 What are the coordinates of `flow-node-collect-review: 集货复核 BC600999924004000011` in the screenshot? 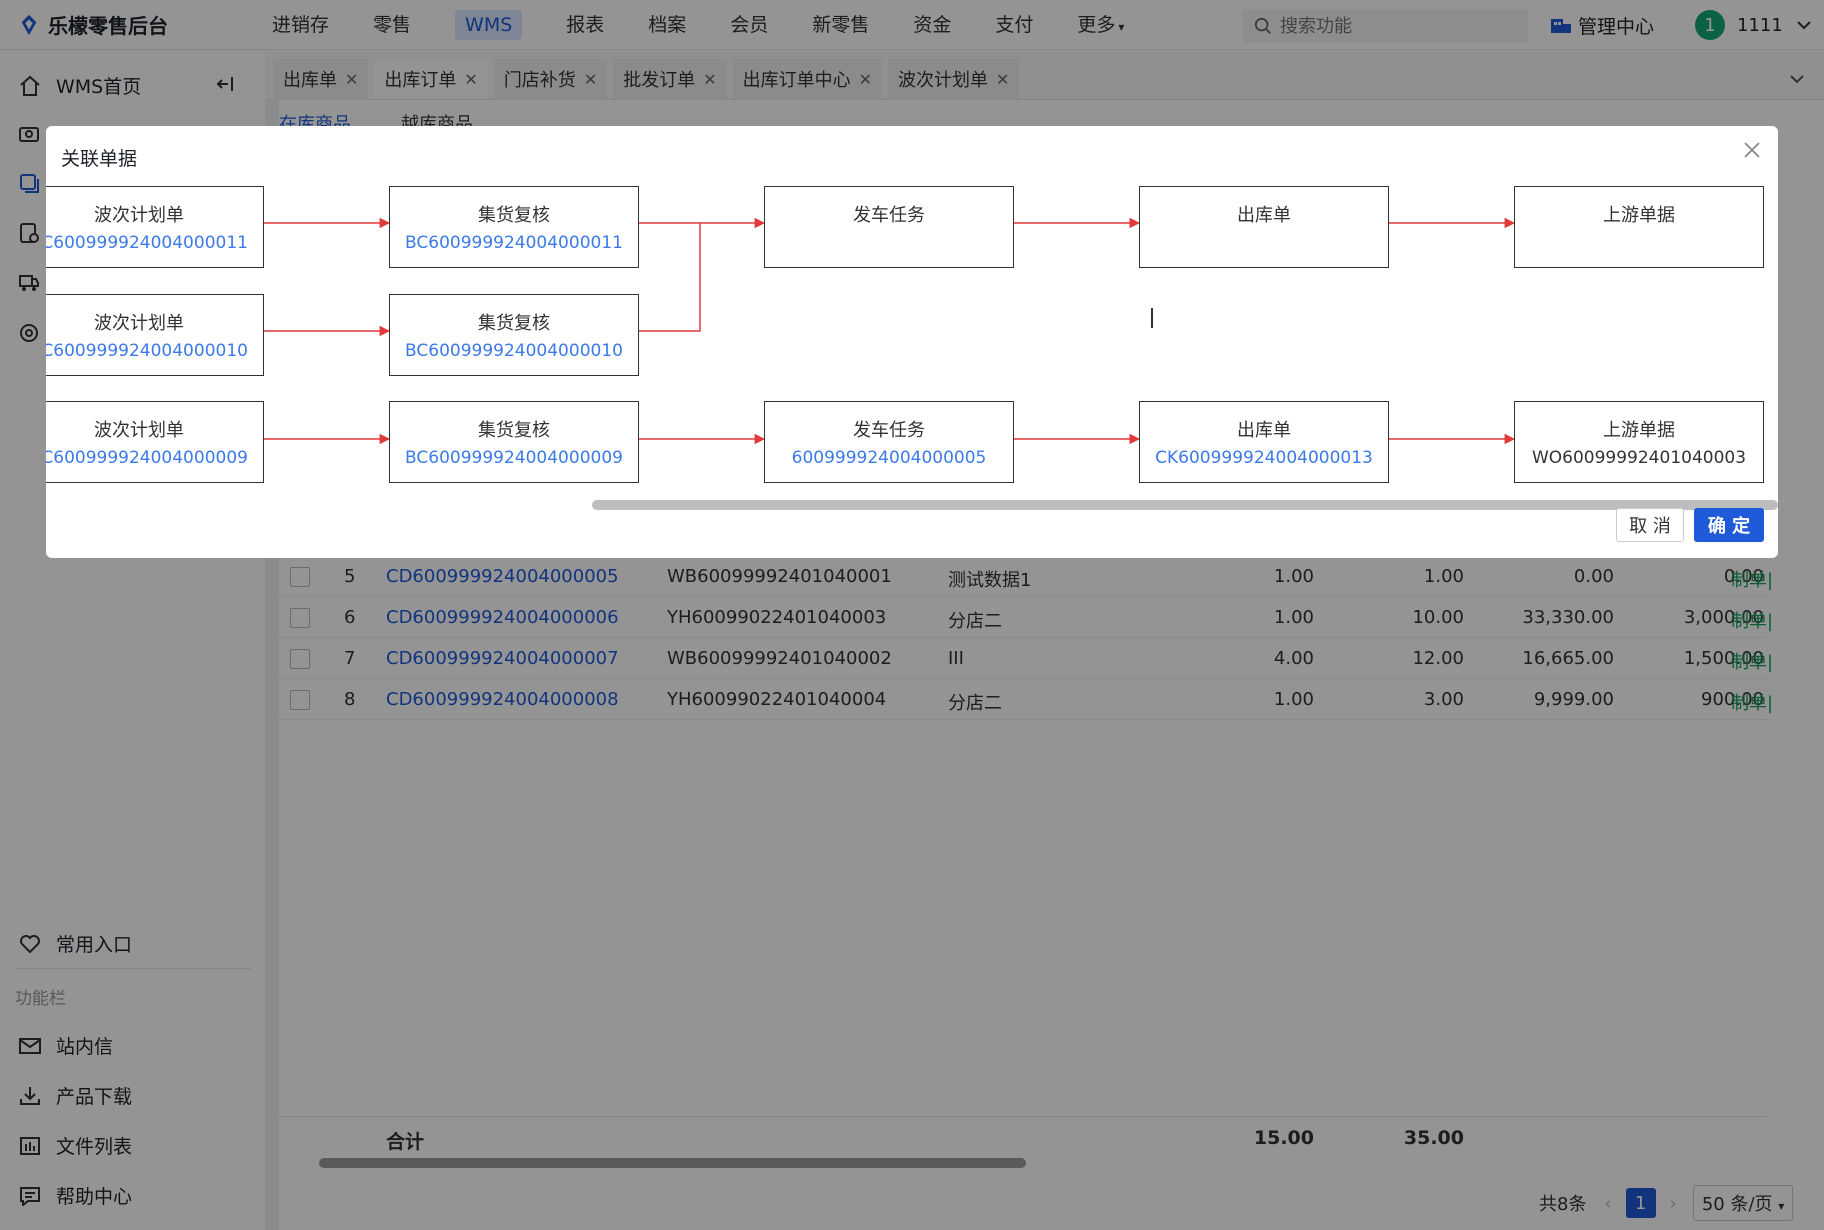 It's located at (514, 227).